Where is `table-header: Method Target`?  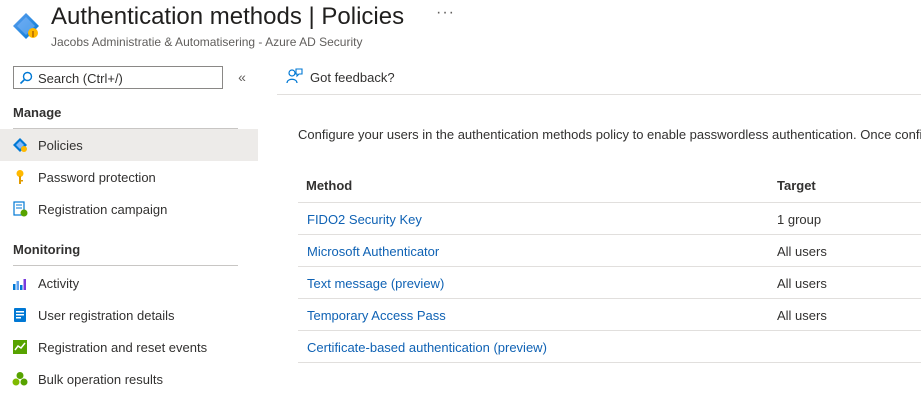 table-header: Method Target is located at coordinates (609, 186).